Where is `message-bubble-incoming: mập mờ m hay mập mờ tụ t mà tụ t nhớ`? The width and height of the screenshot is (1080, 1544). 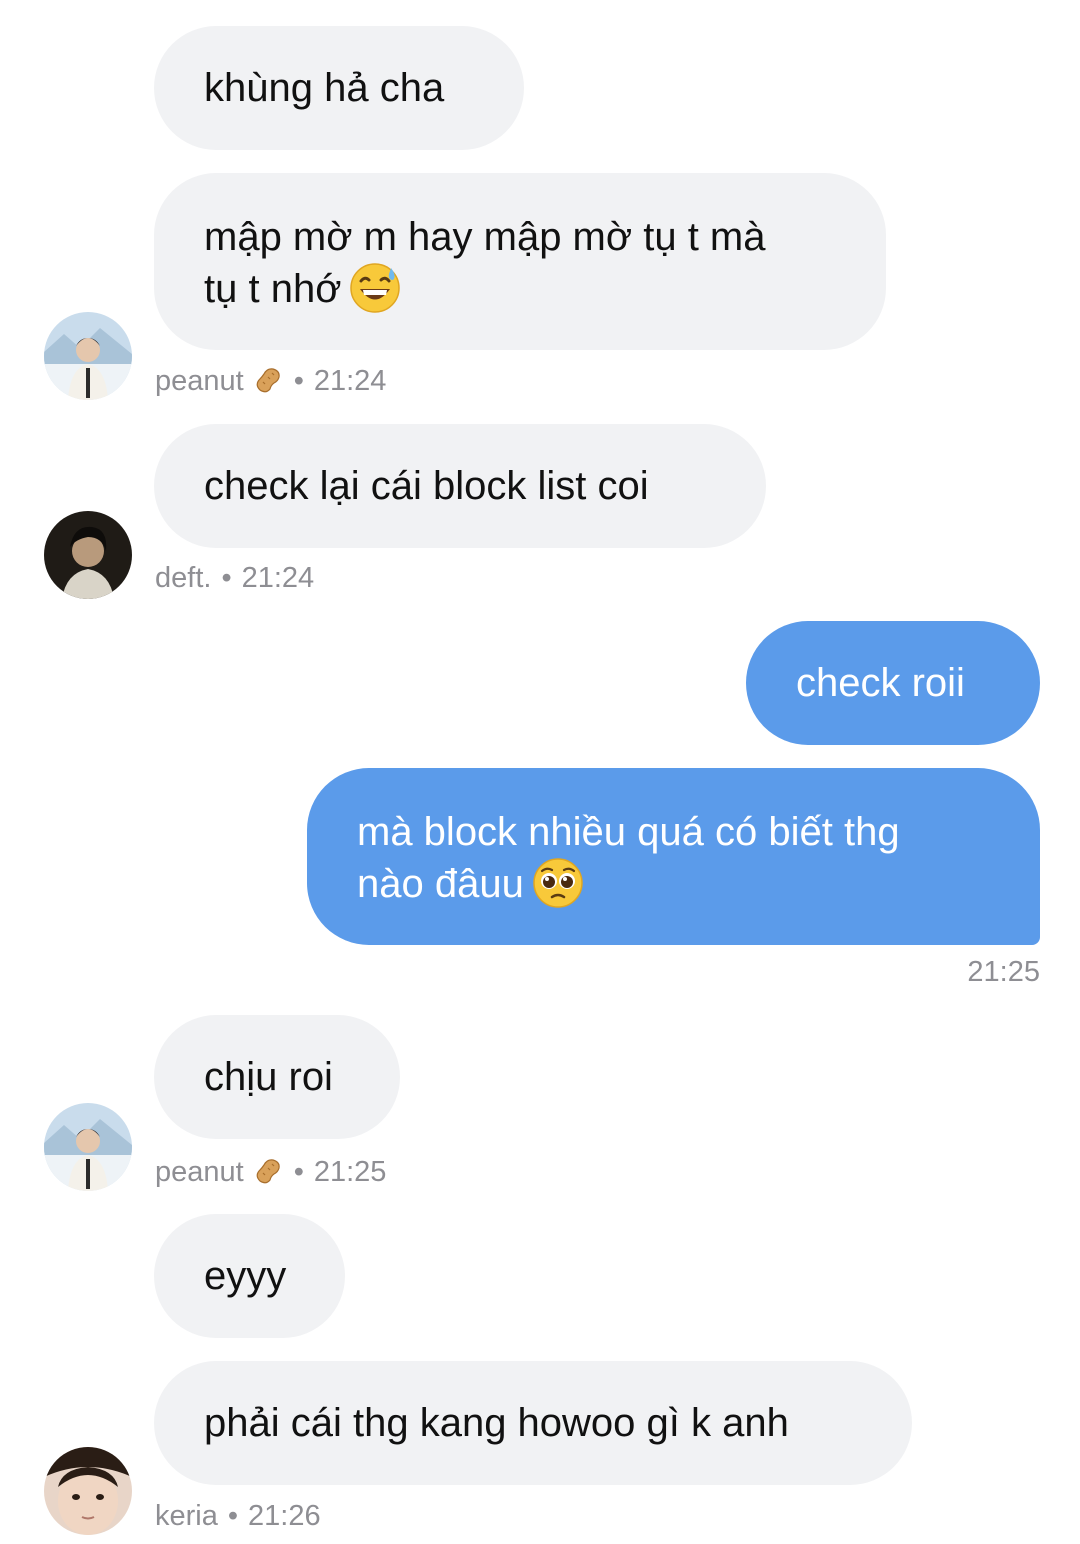
message-bubble-incoming: mập mờ m hay mập mờ tụ t mà tụ t nhớ is located at coordinates (520, 261).